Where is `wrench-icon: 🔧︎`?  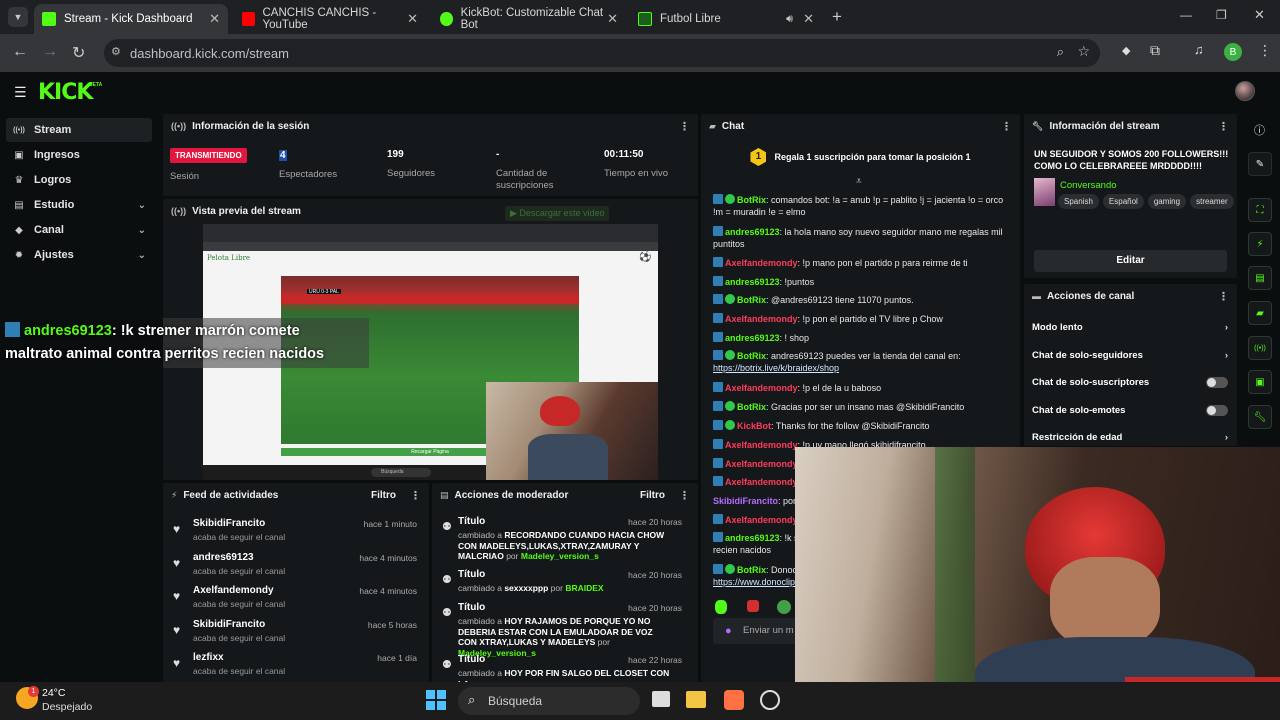 wrench-icon: 🔧︎ is located at coordinates (1260, 417).